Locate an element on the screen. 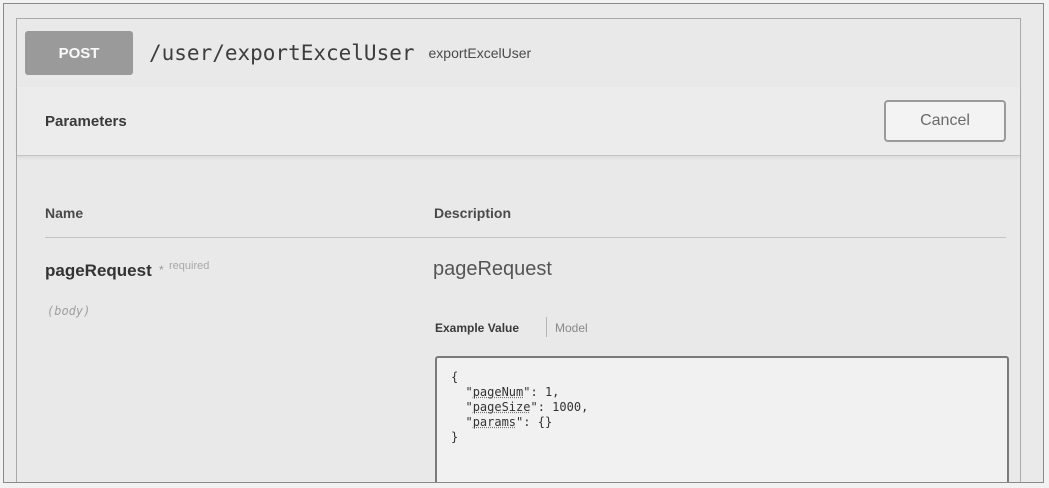 The width and height of the screenshot is (1049, 488). json-key: pageSize is located at coordinates (501, 407).